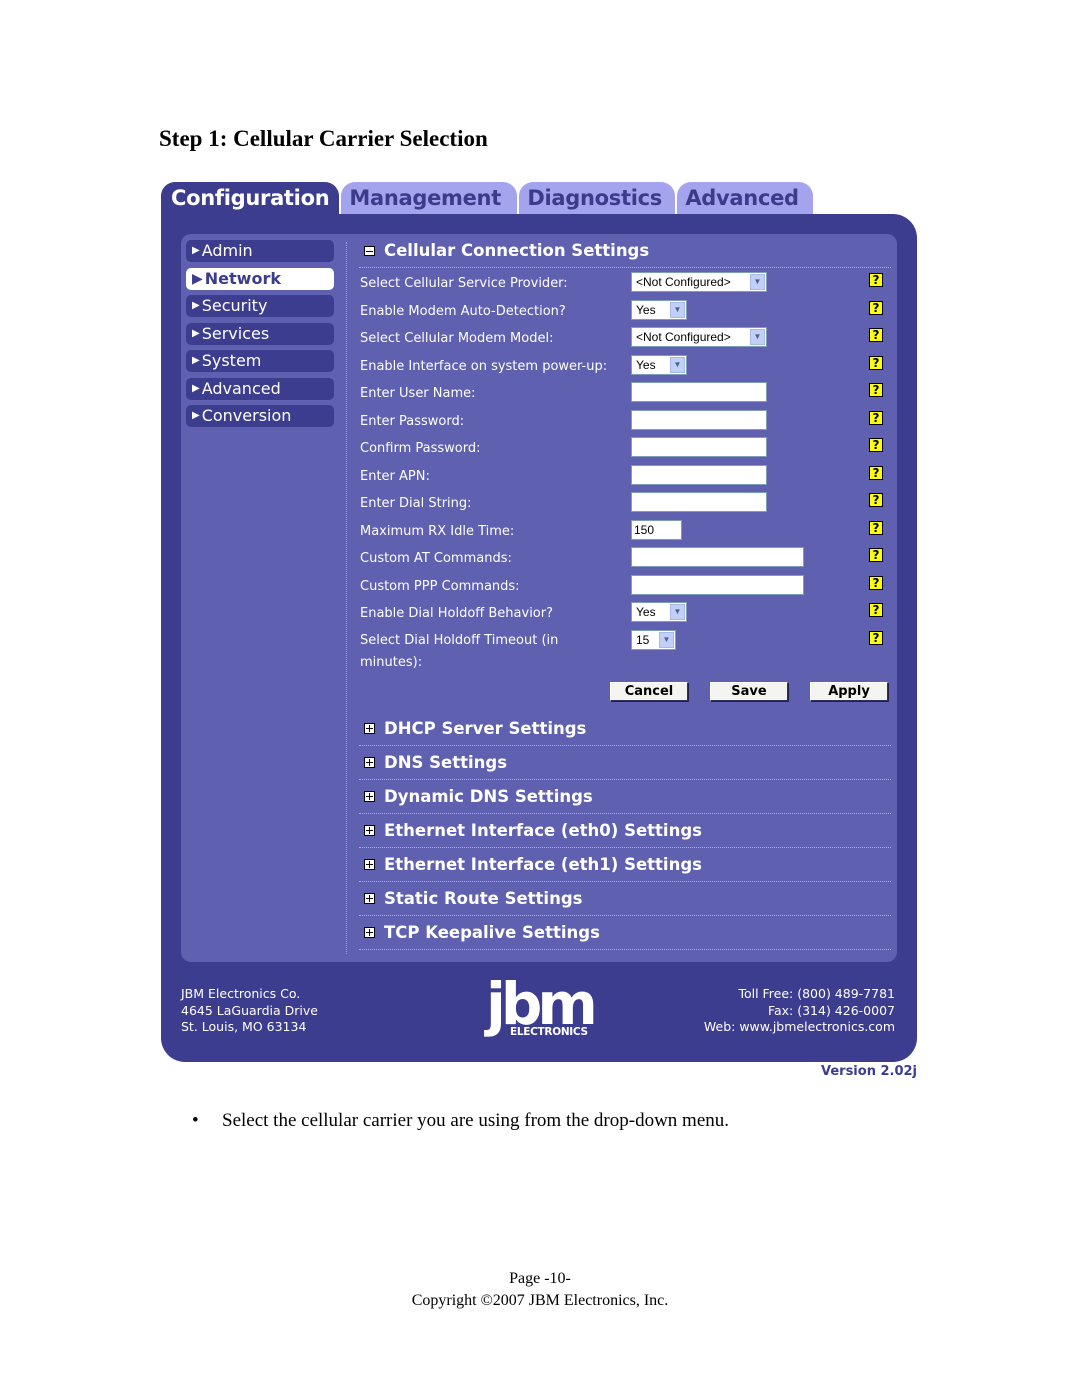 The height and width of the screenshot is (1397, 1080). What do you see at coordinates (440, 586) in the screenshot?
I see `field-label: Custom PPP Commands:` at bounding box center [440, 586].